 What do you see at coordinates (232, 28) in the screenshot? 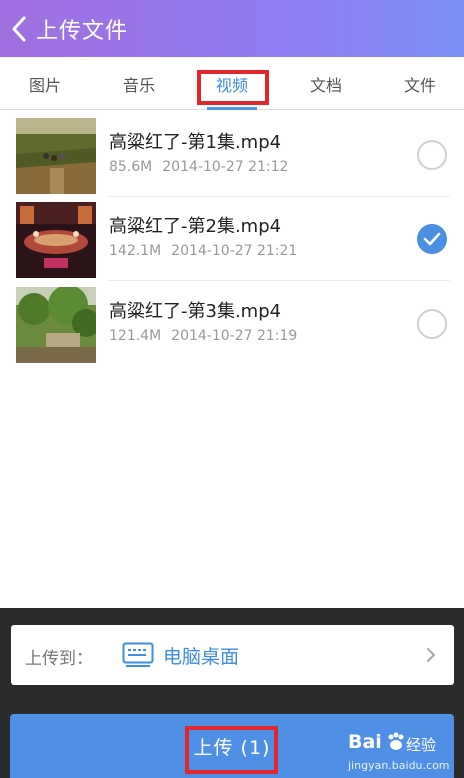
I see `header-bar: 上传文件` at bounding box center [232, 28].